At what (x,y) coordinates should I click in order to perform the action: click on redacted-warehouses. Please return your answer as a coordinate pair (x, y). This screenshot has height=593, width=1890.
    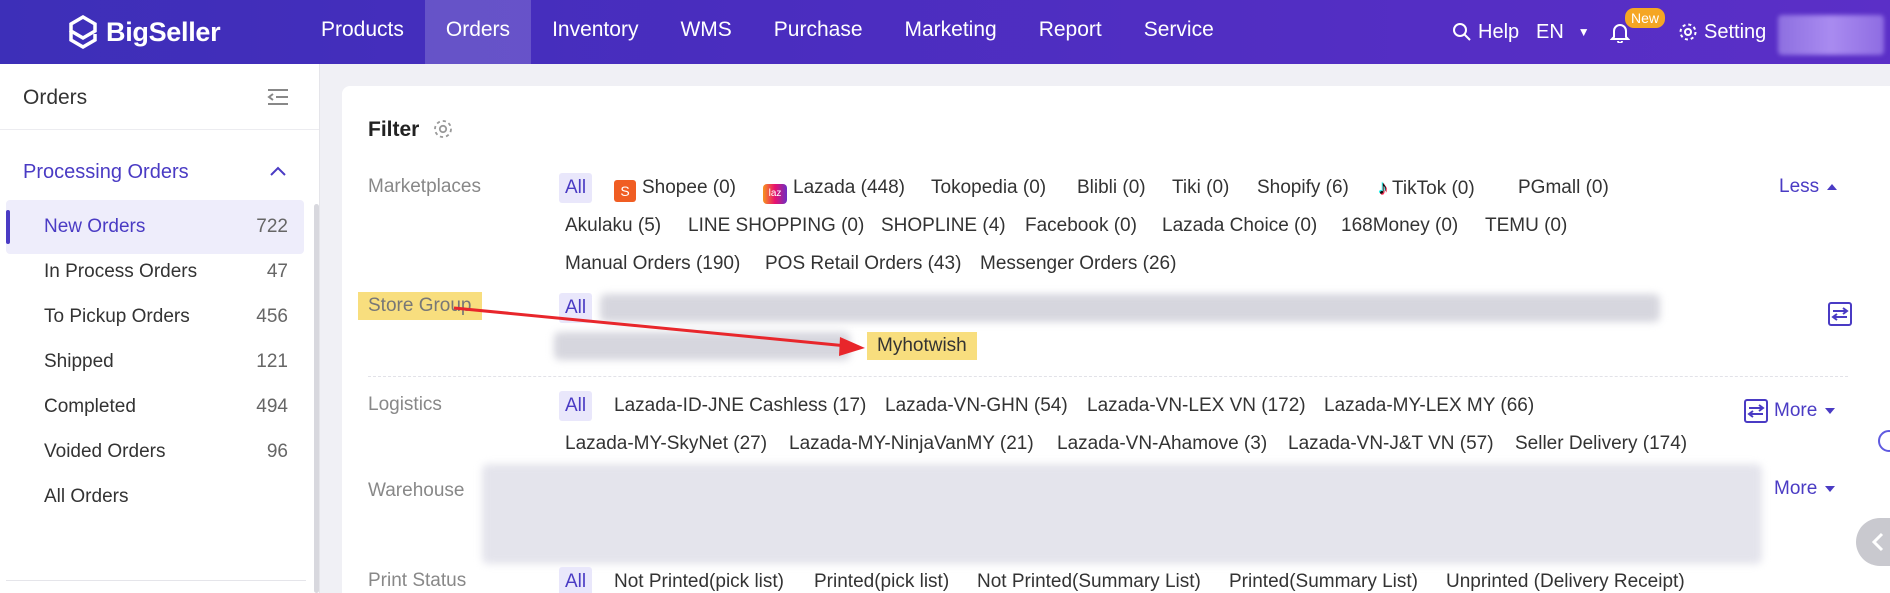
    Looking at the image, I should click on (1122, 514).